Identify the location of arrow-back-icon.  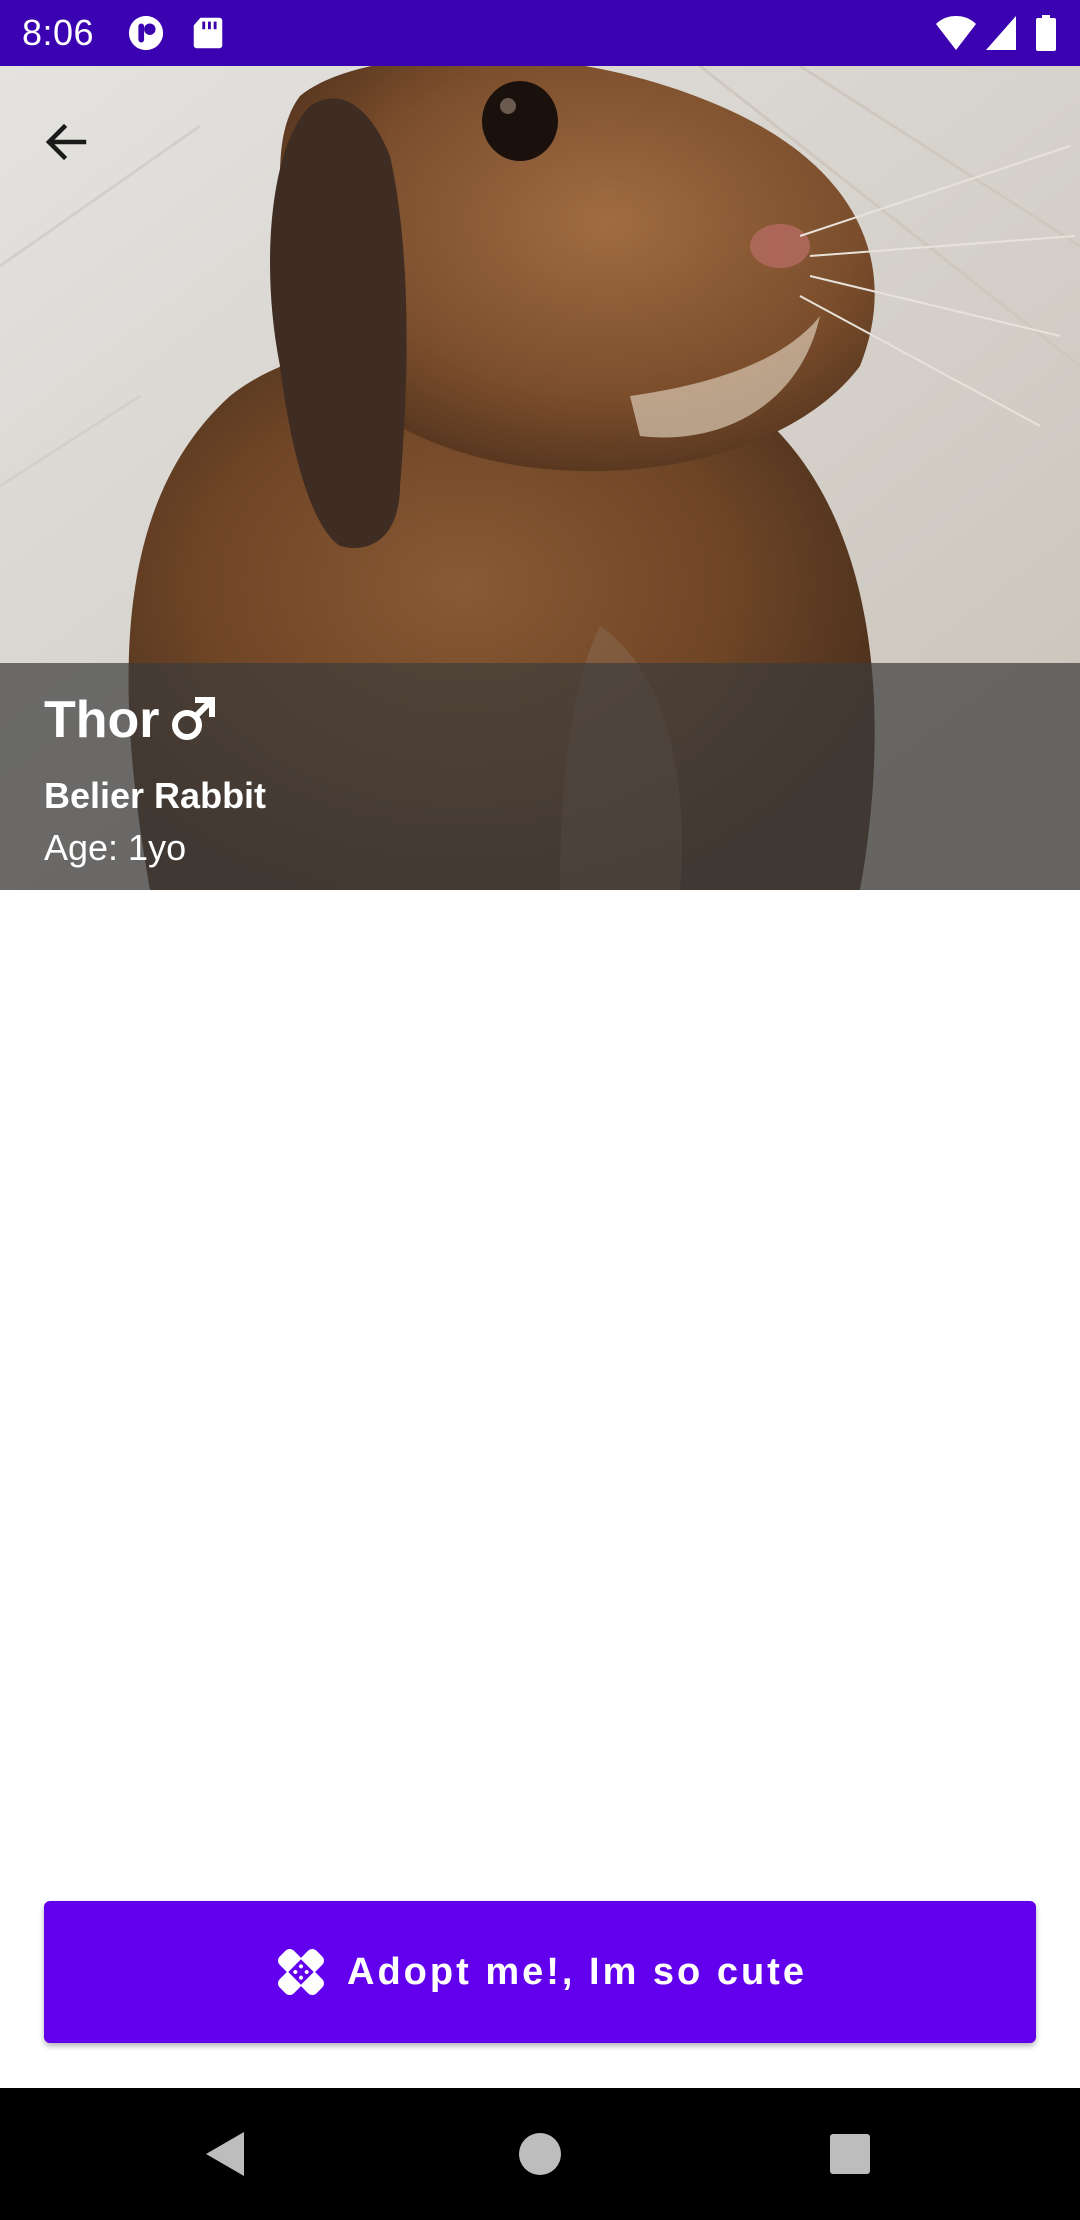
(66, 142).